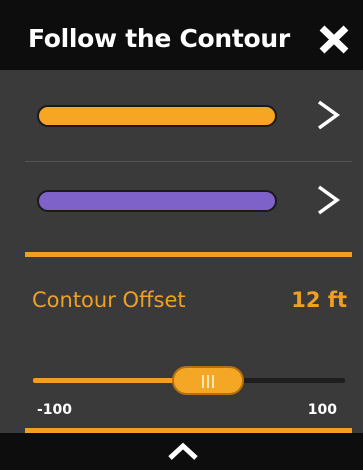 The width and height of the screenshot is (363, 470). I want to click on line-color-row-purple, so click(188, 203).